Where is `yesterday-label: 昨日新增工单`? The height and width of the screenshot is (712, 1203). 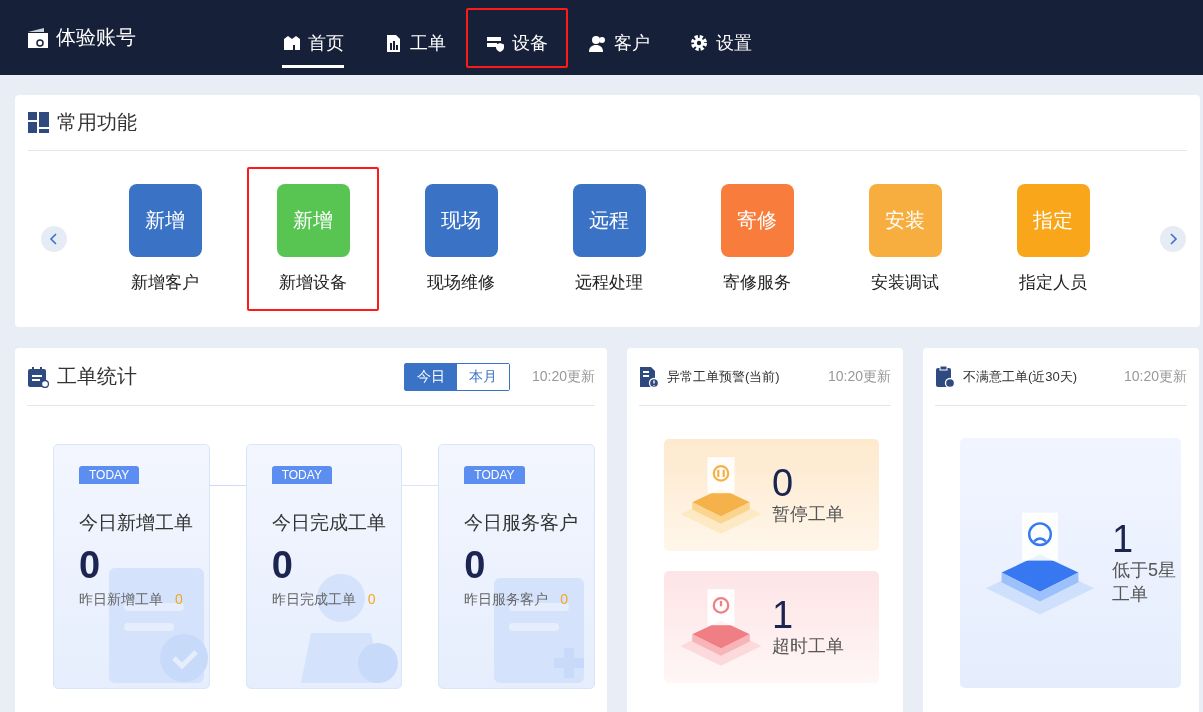
yesterday-label: 昨日新增工单 is located at coordinates (121, 600).